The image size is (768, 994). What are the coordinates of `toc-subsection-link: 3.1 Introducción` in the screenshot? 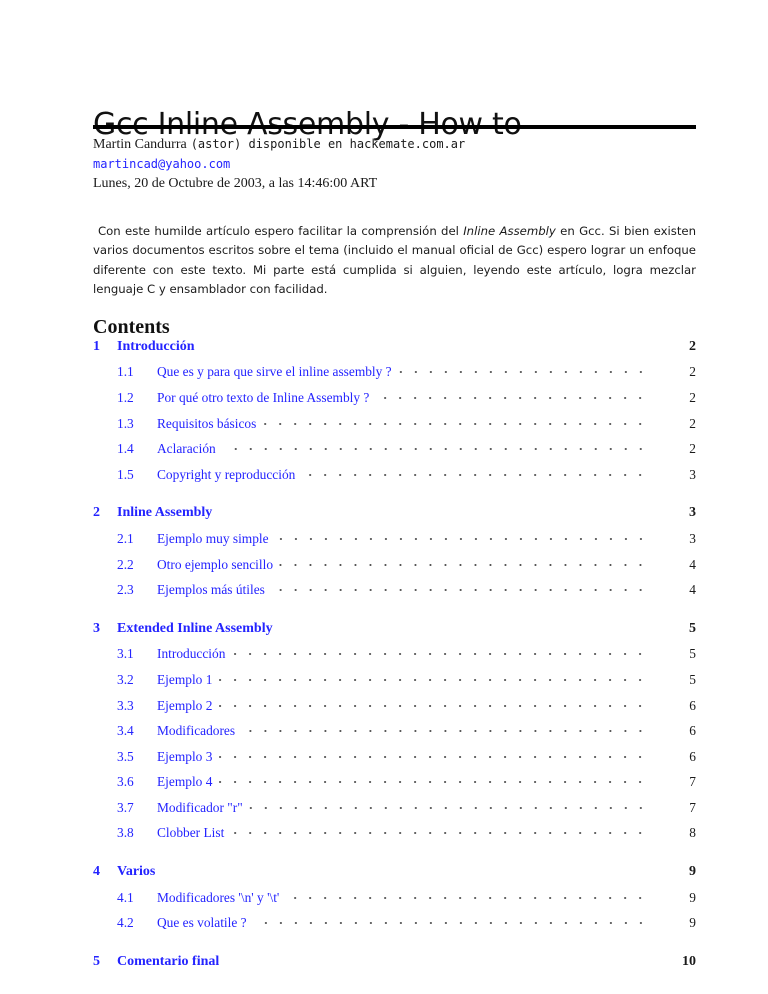 It's located at (162, 654).